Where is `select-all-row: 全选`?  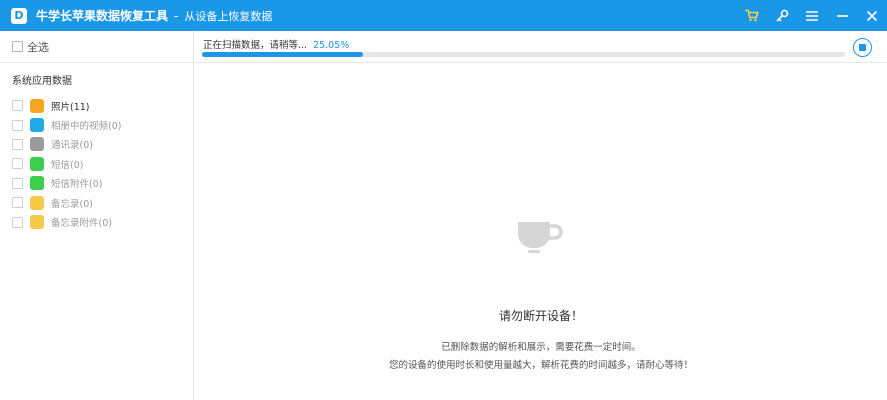
select-all-row: 全选 is located at coordinates (96, 47).